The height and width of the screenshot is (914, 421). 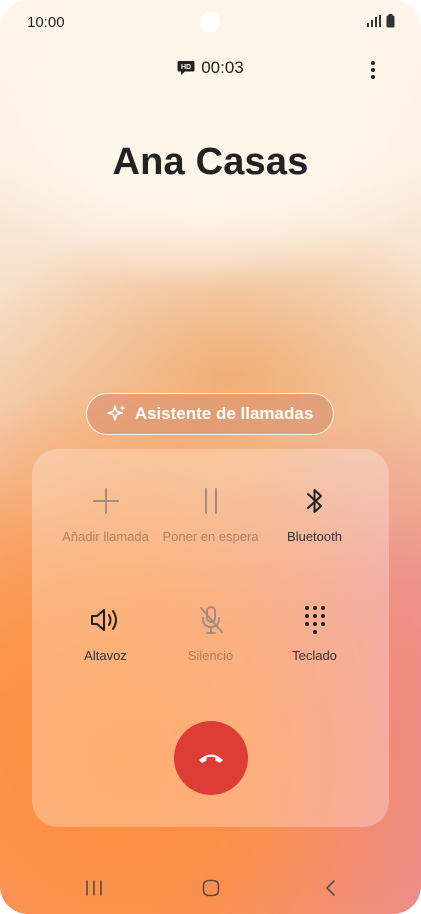 I want to click on status-bar: 10:00, so click(x=210, y=23).